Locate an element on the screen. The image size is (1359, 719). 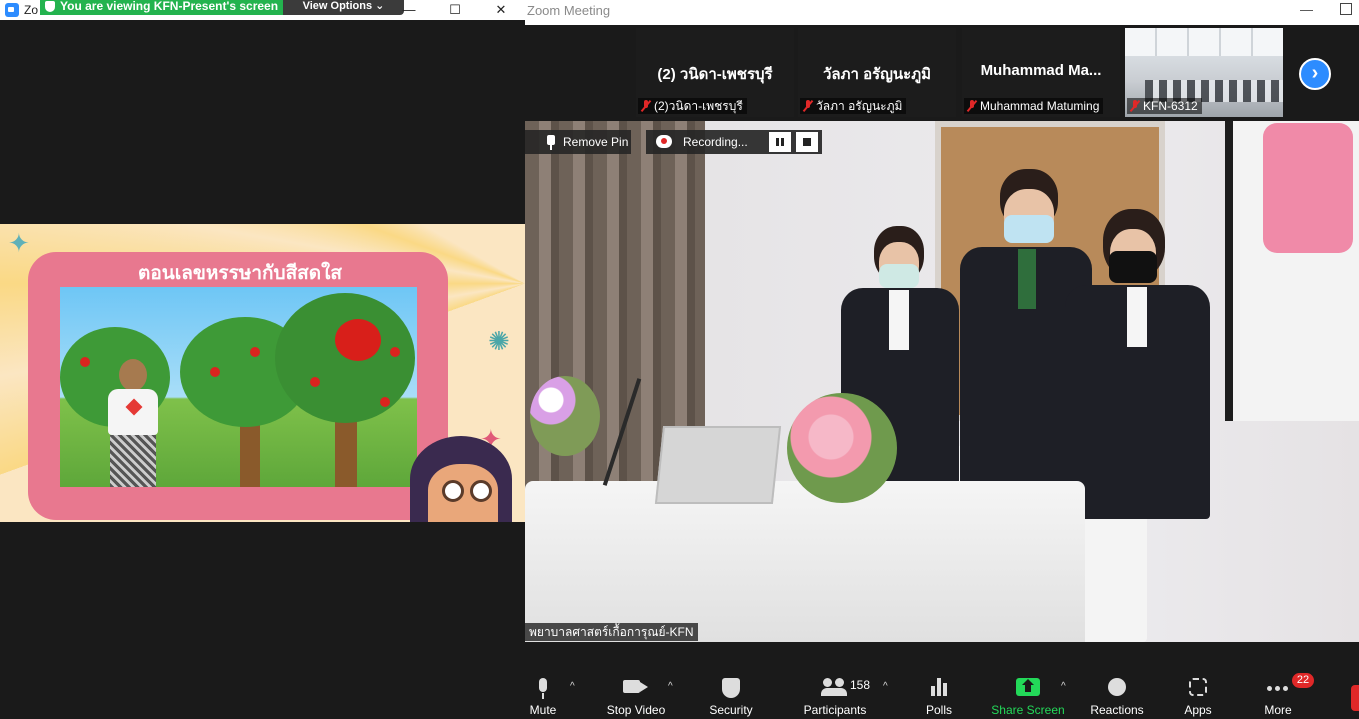
audio-options-caret: ^ is located at coordinates (575, 687).